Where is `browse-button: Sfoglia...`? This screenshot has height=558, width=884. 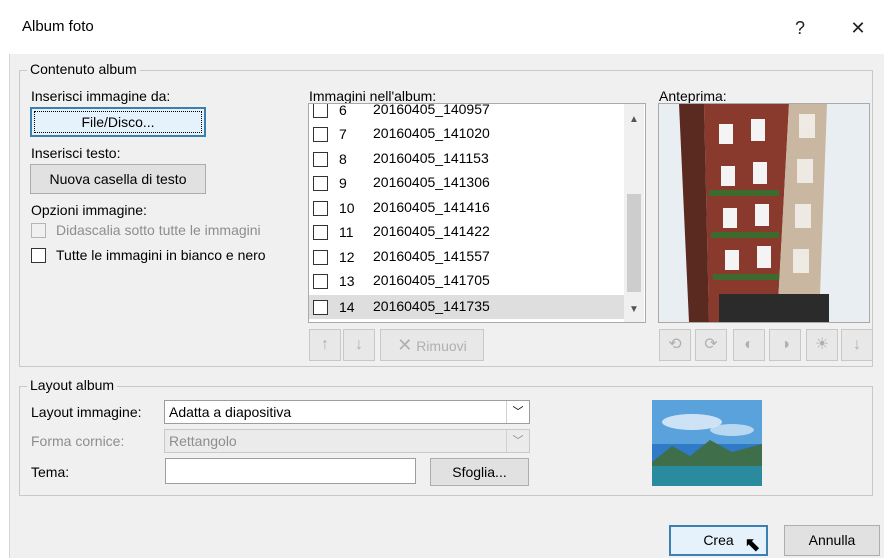
browse-button: Sfoglia... is located at coordinates (479, 472).